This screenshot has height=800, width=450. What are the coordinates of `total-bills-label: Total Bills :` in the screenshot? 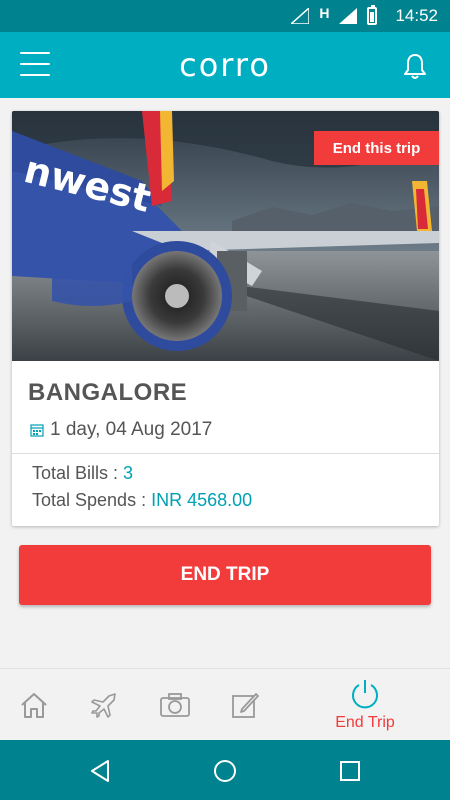 It's located at (75, 473).